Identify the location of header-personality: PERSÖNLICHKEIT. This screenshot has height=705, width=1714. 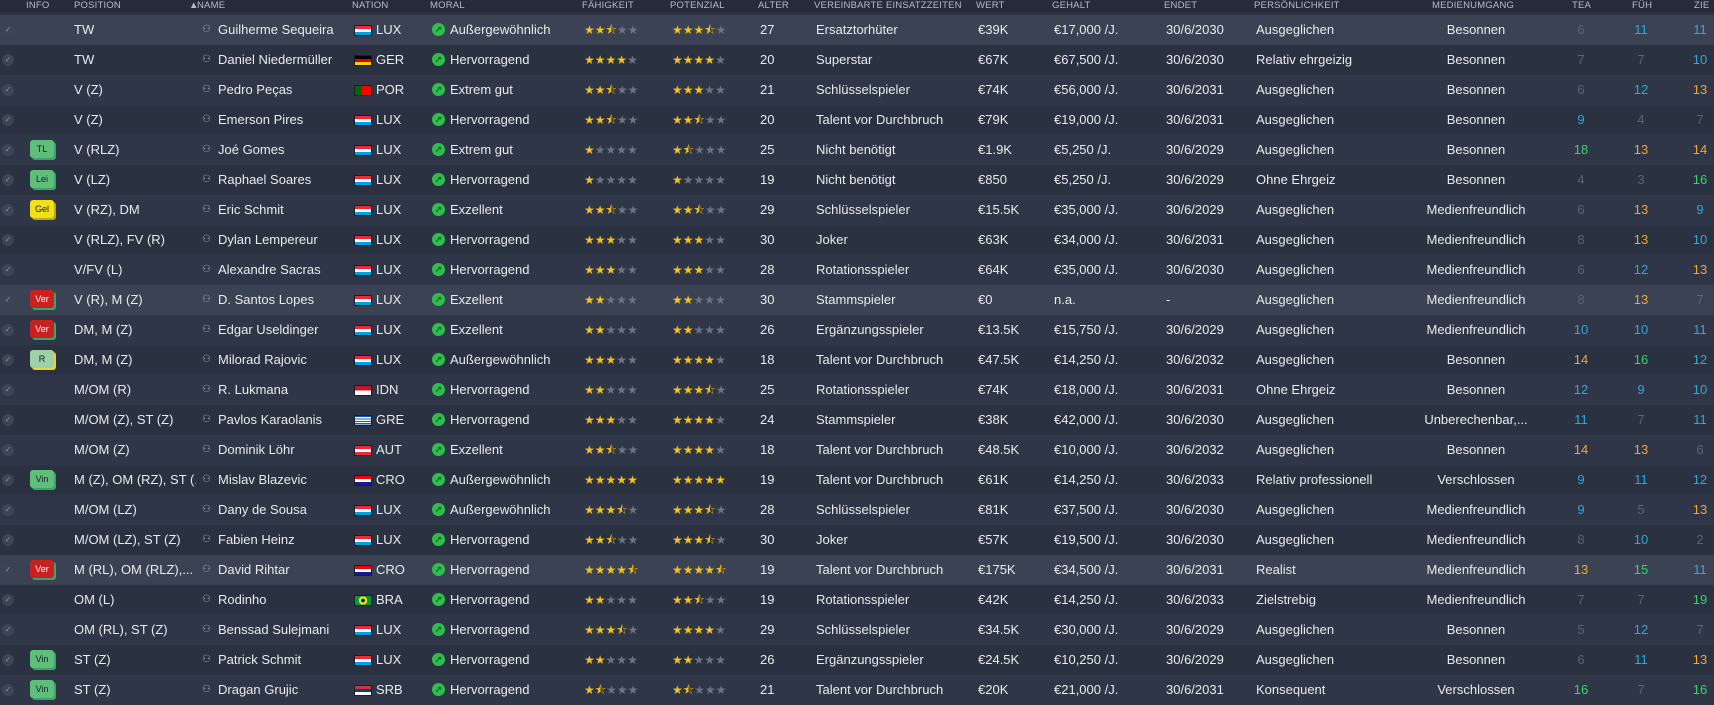
(1297, 5).